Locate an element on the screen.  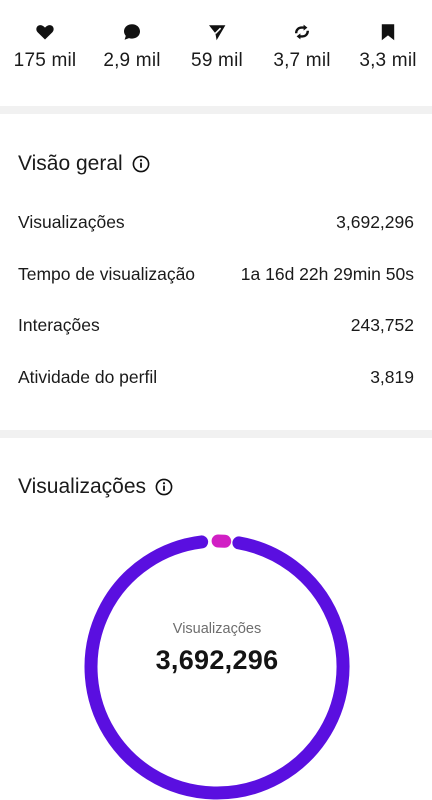
metric-value: 3,692,296 is located at coordinates (375, 221).